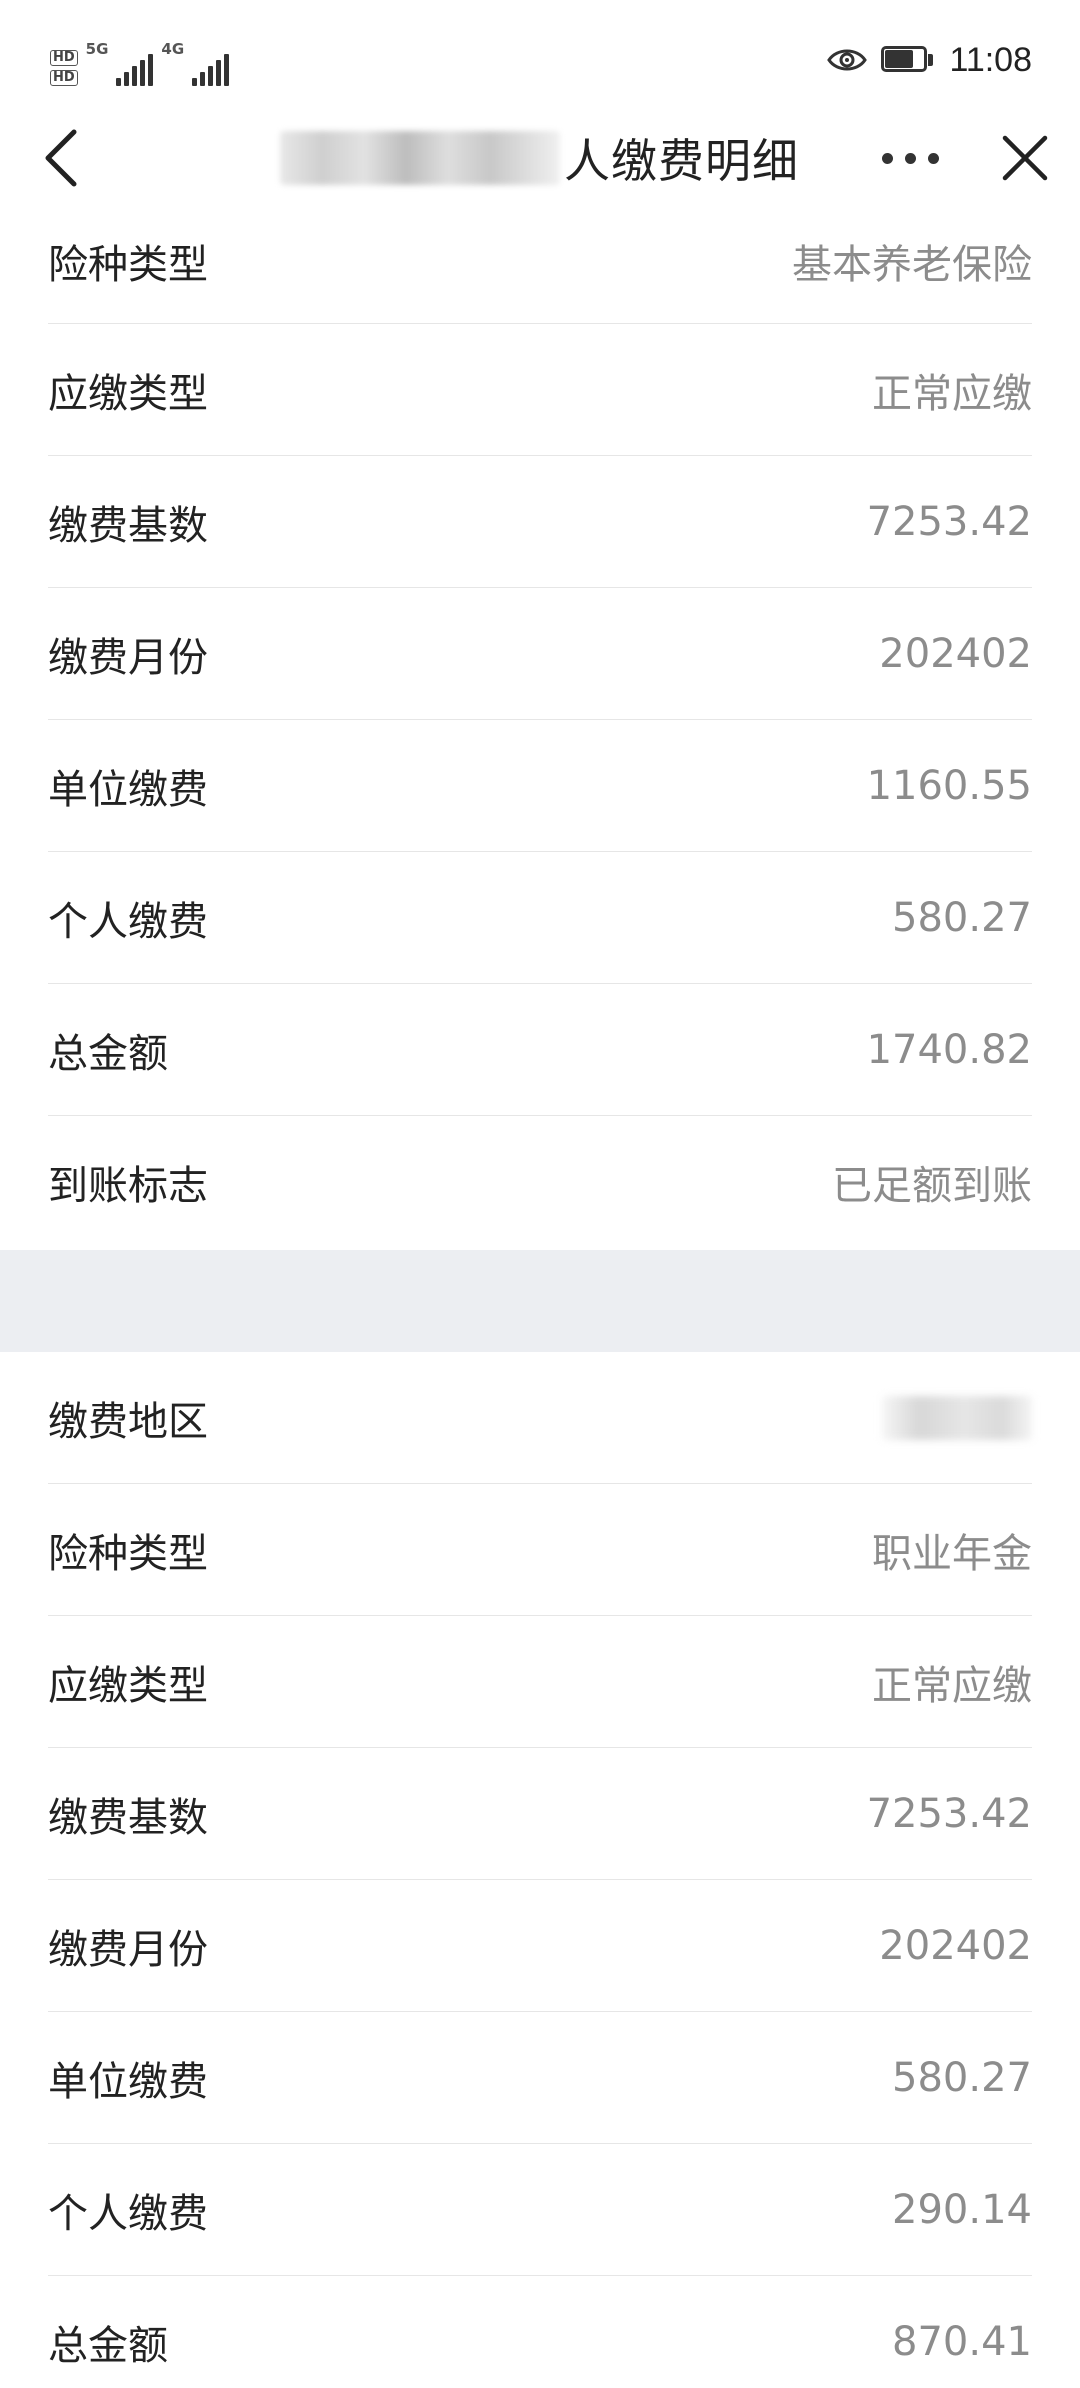  Describe the element at coordinates (949, 785) in the screenshot. I see `row-value: 1160.55` at that location.